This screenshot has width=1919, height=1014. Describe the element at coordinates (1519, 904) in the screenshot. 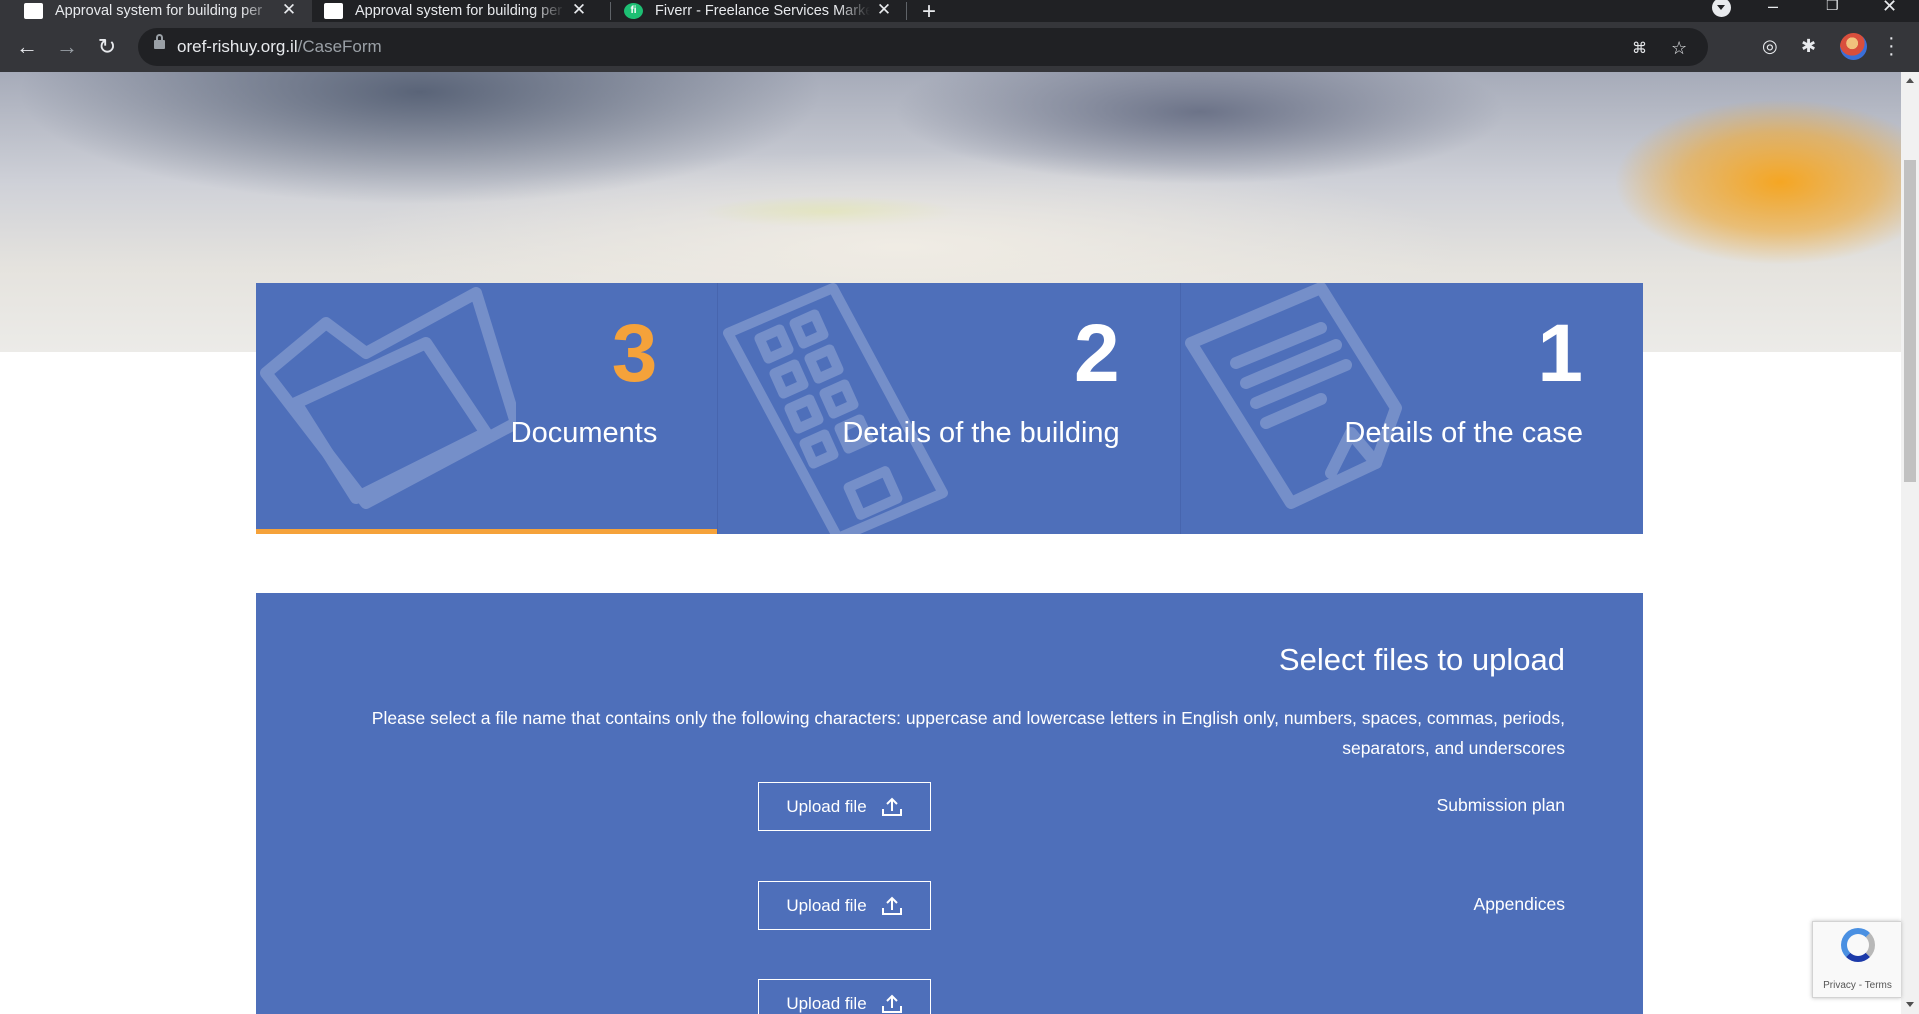

I see `document-type-label: Appendices` at that location.